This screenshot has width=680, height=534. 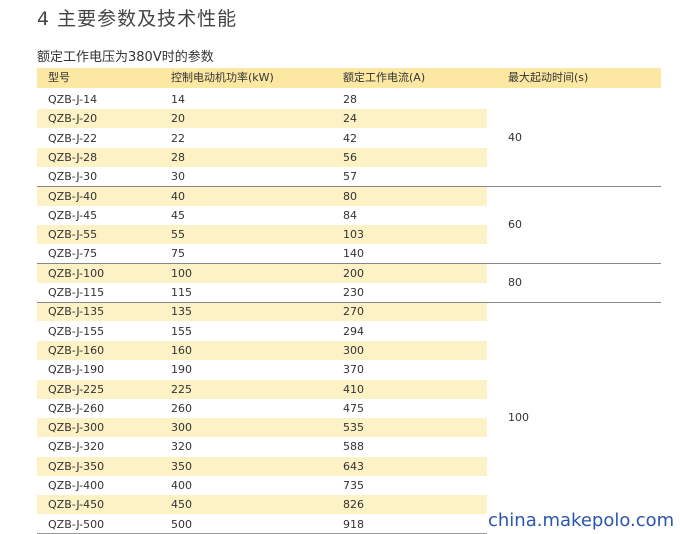 What do you see at coordinates (353, 312) in the screenshot?
I see `cell-current: 270` at bounding box center [353, 312].